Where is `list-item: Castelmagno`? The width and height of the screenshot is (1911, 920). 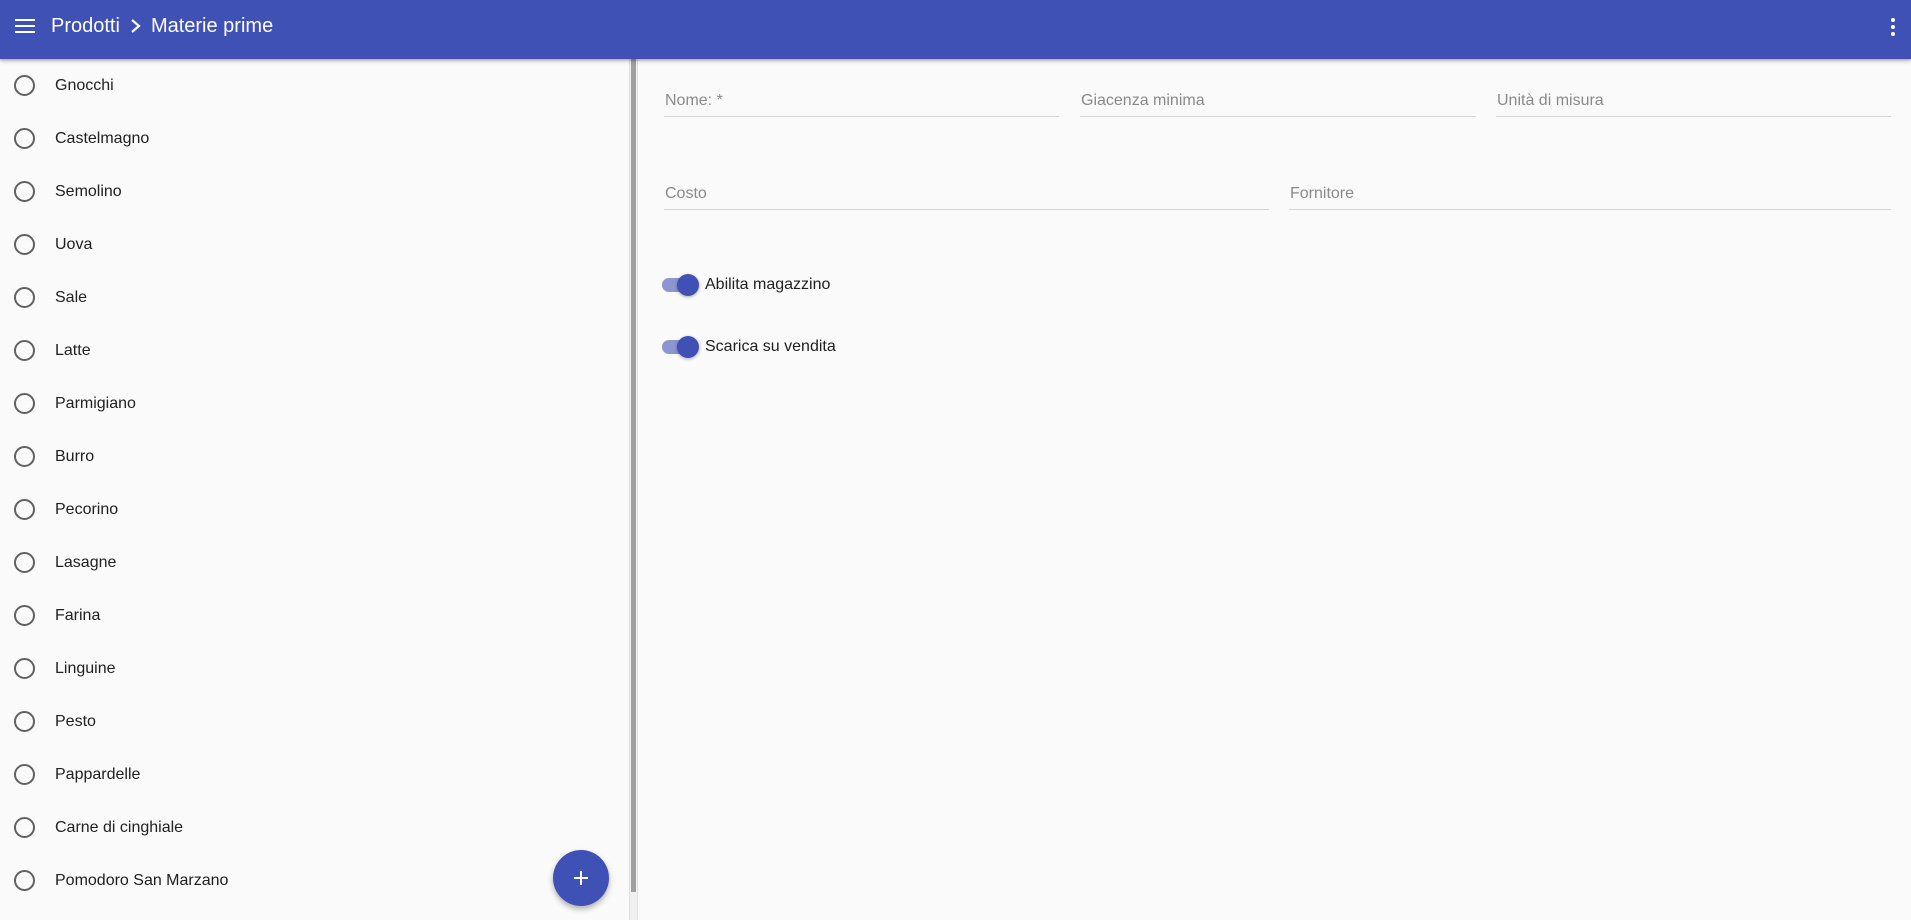 list-item: Castelmagno is located at coordinates (314, 138).